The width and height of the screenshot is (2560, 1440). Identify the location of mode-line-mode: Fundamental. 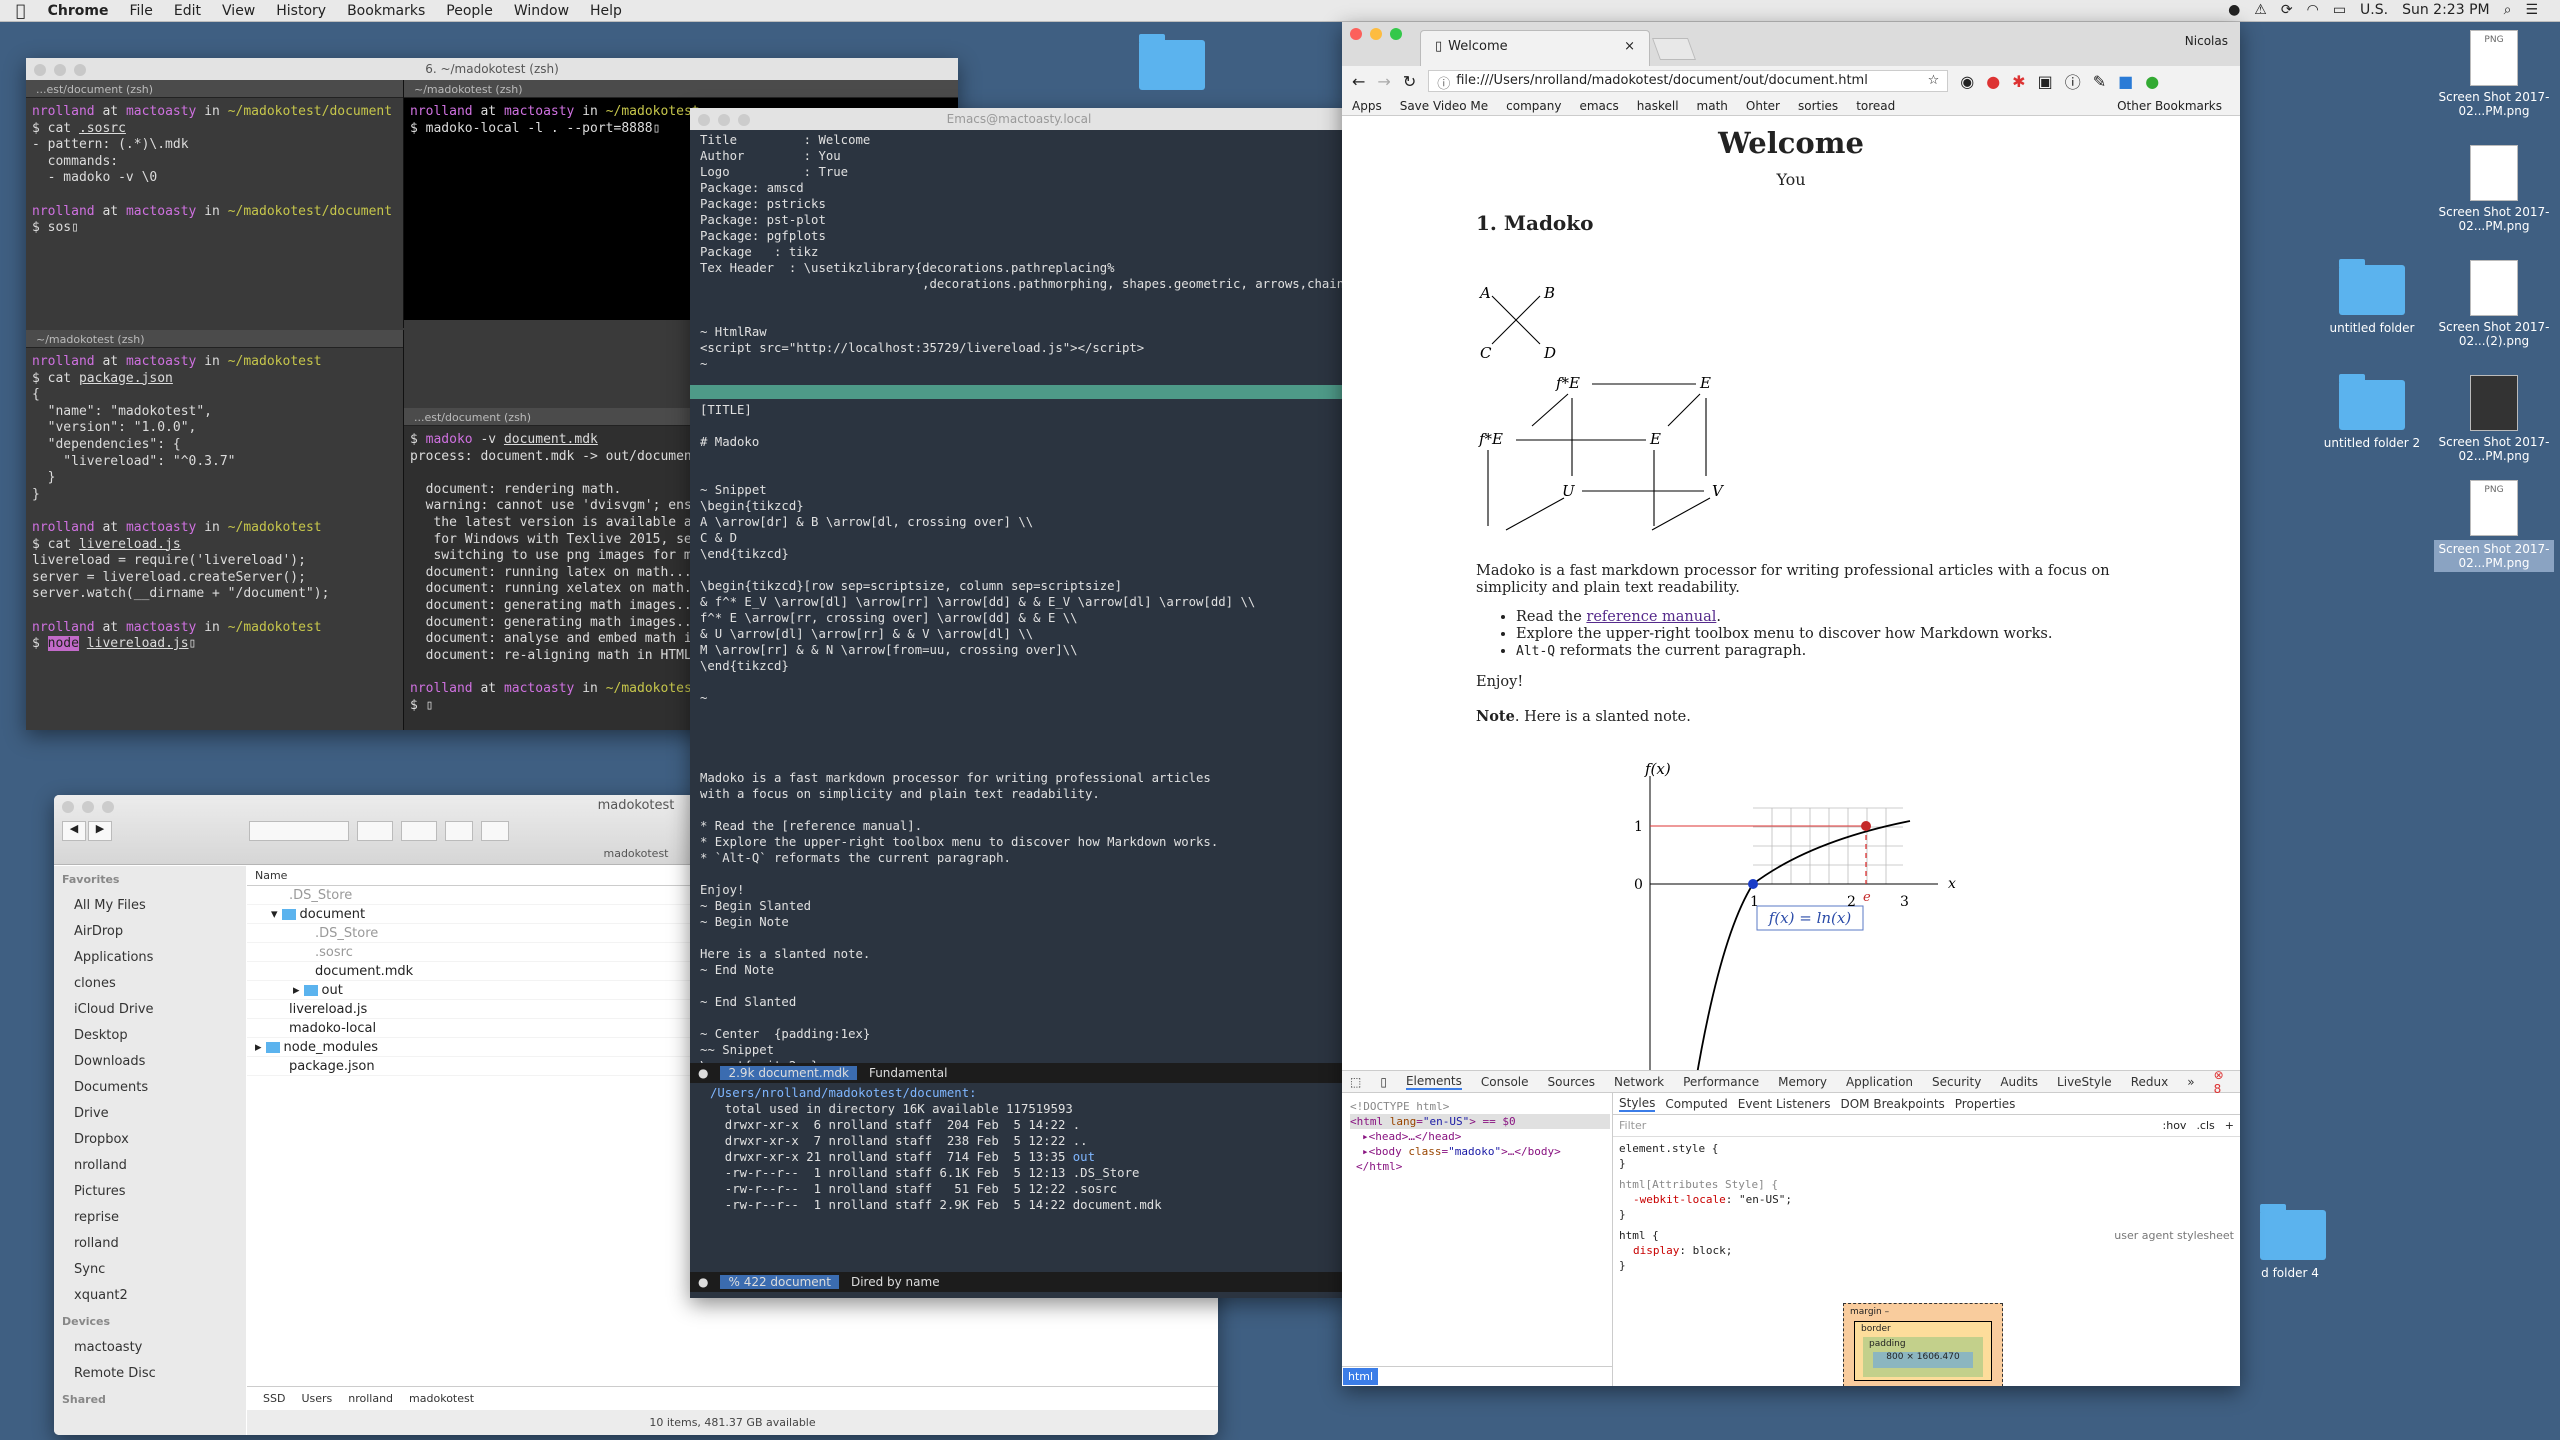
(908, 1073).